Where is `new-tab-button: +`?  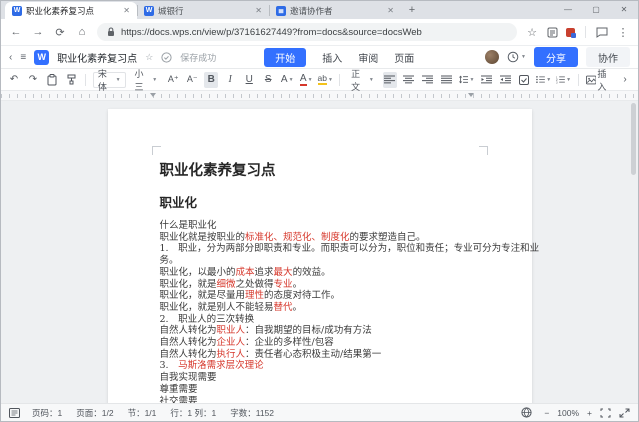
new-tab-button: + is located at coordinates (412, 10).